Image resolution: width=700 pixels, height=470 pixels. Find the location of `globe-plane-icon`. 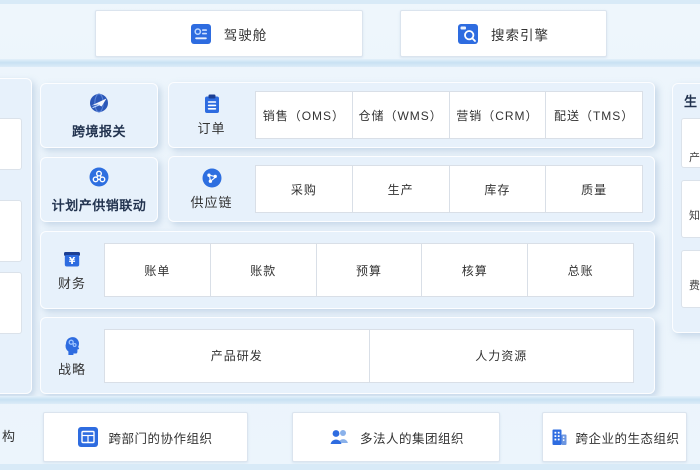

globe-plane-icon is located at coordinates (99, 103).